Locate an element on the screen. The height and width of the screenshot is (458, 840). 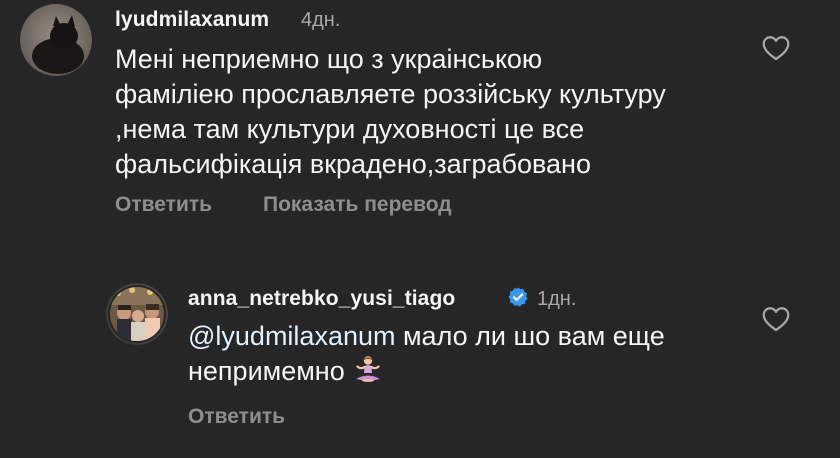
comment-text-line: фальсифiкацiя вкрадено,заграбовано is located at coordinates (353, 164).